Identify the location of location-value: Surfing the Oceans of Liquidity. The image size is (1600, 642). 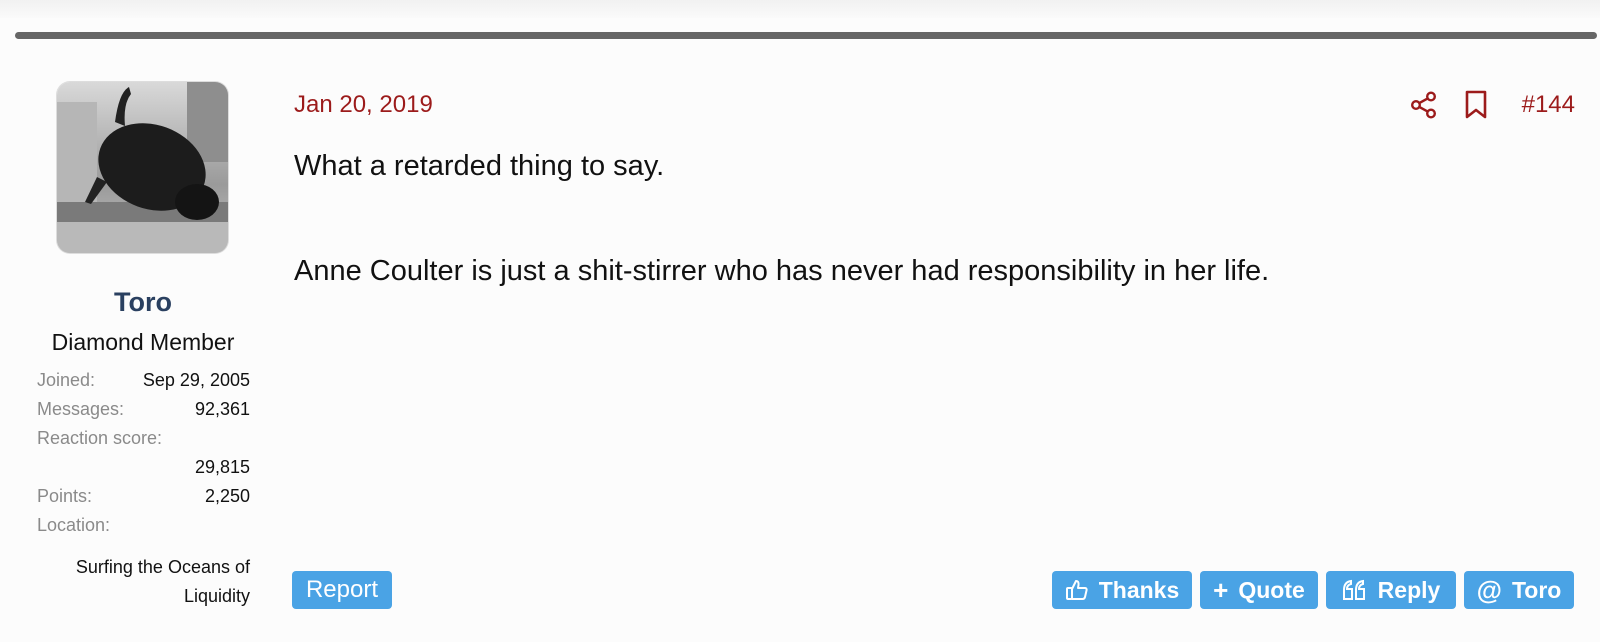
(135, 582).